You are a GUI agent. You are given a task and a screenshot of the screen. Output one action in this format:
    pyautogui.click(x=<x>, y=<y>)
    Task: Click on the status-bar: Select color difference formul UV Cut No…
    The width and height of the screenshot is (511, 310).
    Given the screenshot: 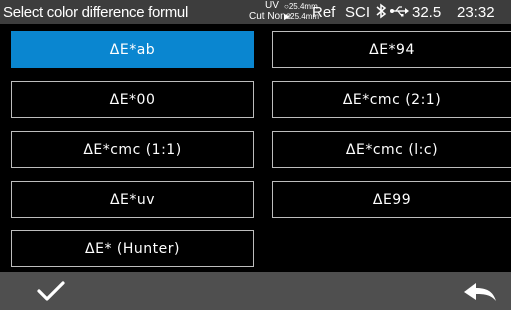 What is the action you would take?
    pyautogui.click(x=255, y=12)
    